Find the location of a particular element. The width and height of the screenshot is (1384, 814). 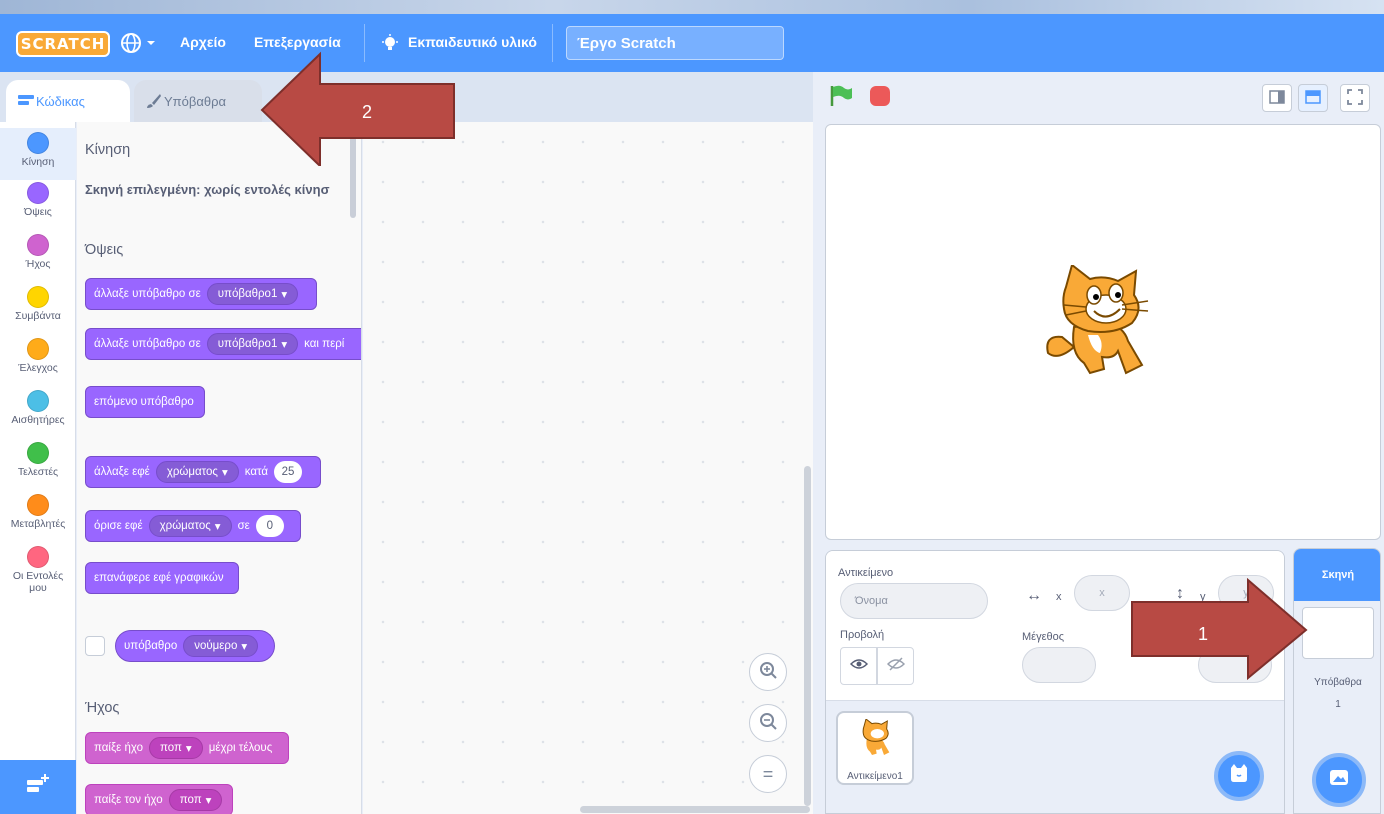

tab-code: Κώδικας is located at coordinates (68, 101).